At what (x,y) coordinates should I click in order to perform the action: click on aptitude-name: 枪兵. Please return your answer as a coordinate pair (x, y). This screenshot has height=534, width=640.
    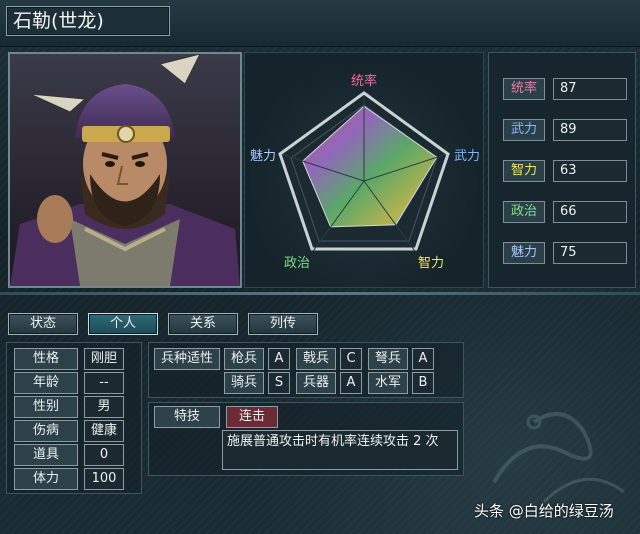
    Looking at the image, I should click on (244, 359).